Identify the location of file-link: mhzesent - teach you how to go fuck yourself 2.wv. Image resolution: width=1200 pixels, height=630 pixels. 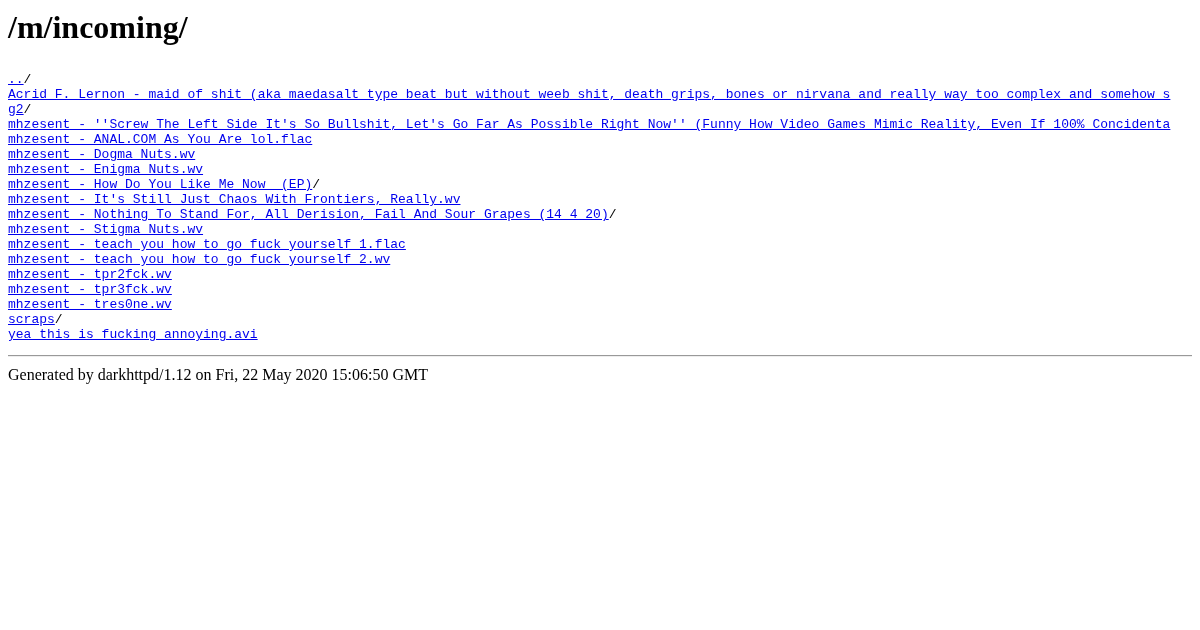
(199, 259).